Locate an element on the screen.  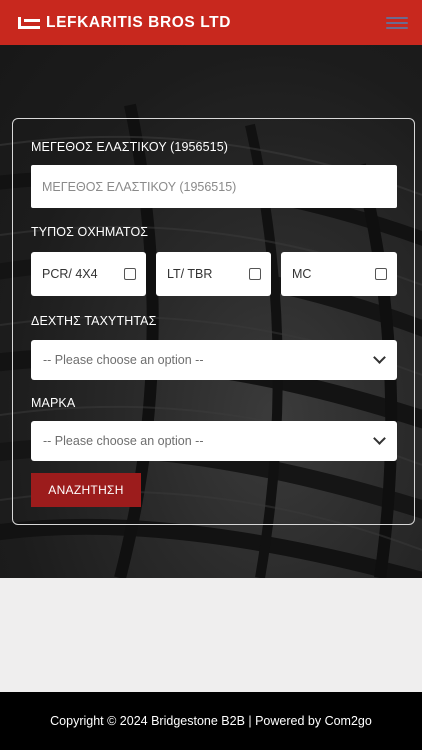
brand-select: -- Please choose an option -- is located at coordinates (214, 441).